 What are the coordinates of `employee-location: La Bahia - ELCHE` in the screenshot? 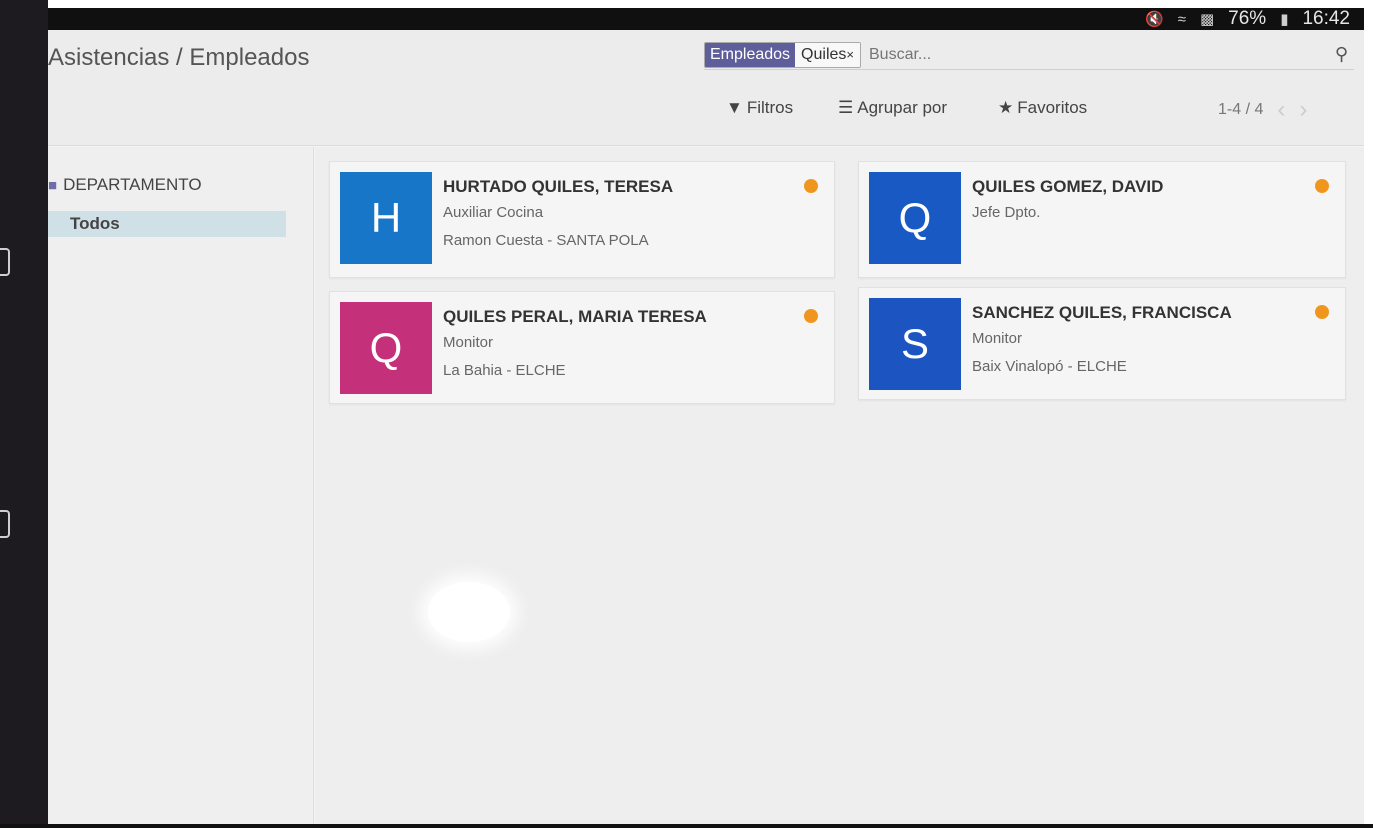 It's located at (504, 370).